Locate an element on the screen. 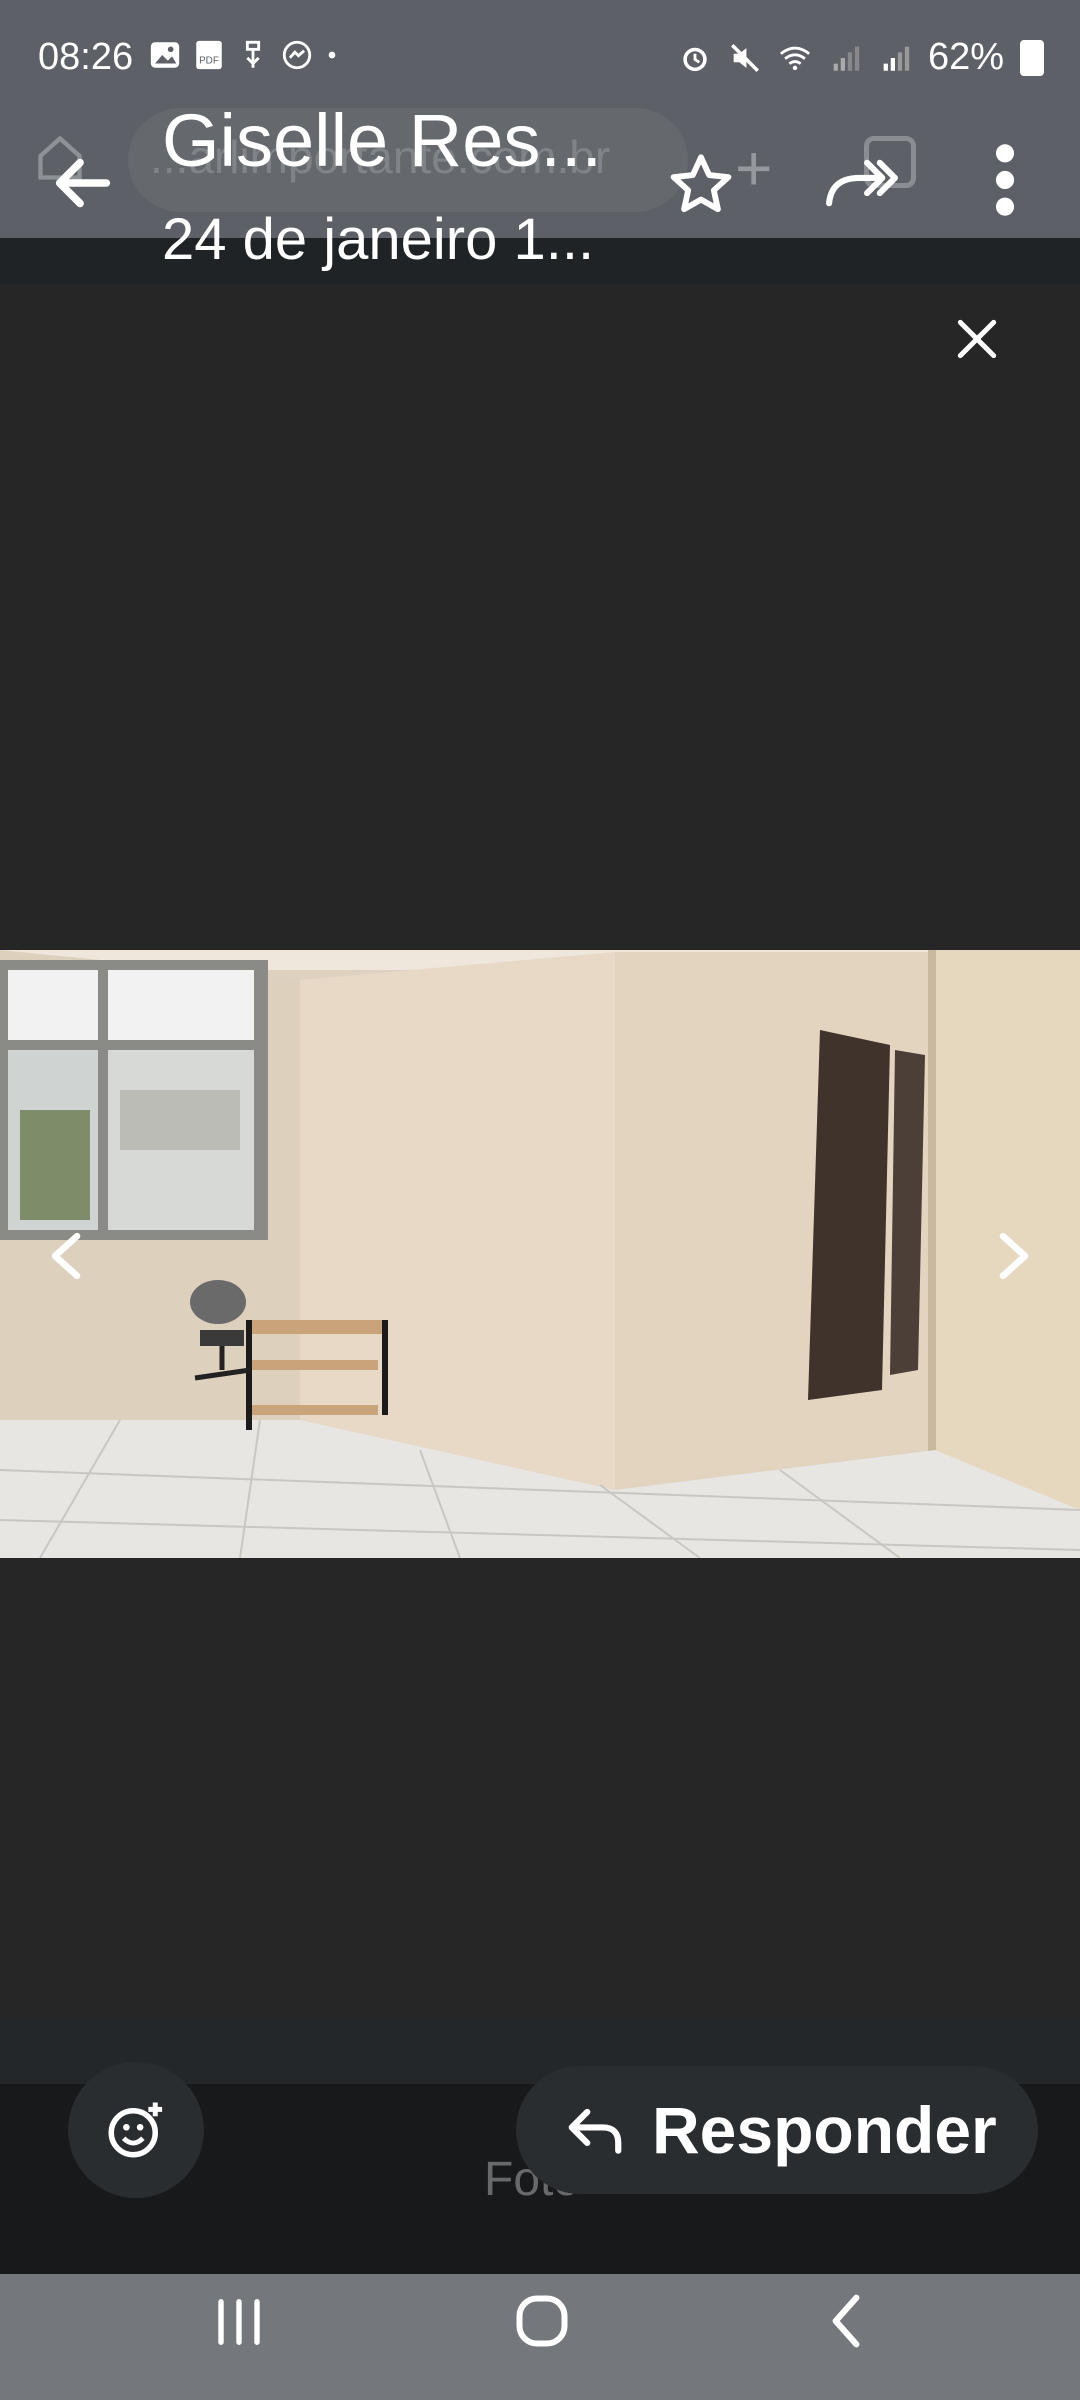  add-reaction-button is located at coordinates (136, 2130).